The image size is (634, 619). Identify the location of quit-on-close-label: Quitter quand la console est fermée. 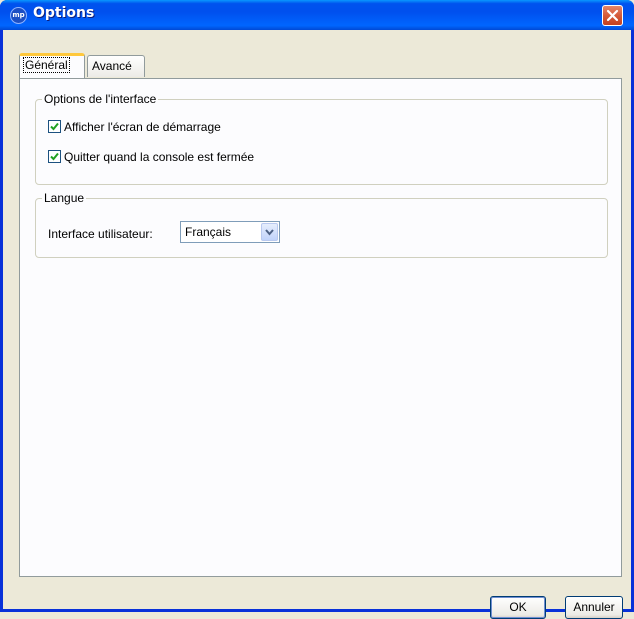
(159, 157).